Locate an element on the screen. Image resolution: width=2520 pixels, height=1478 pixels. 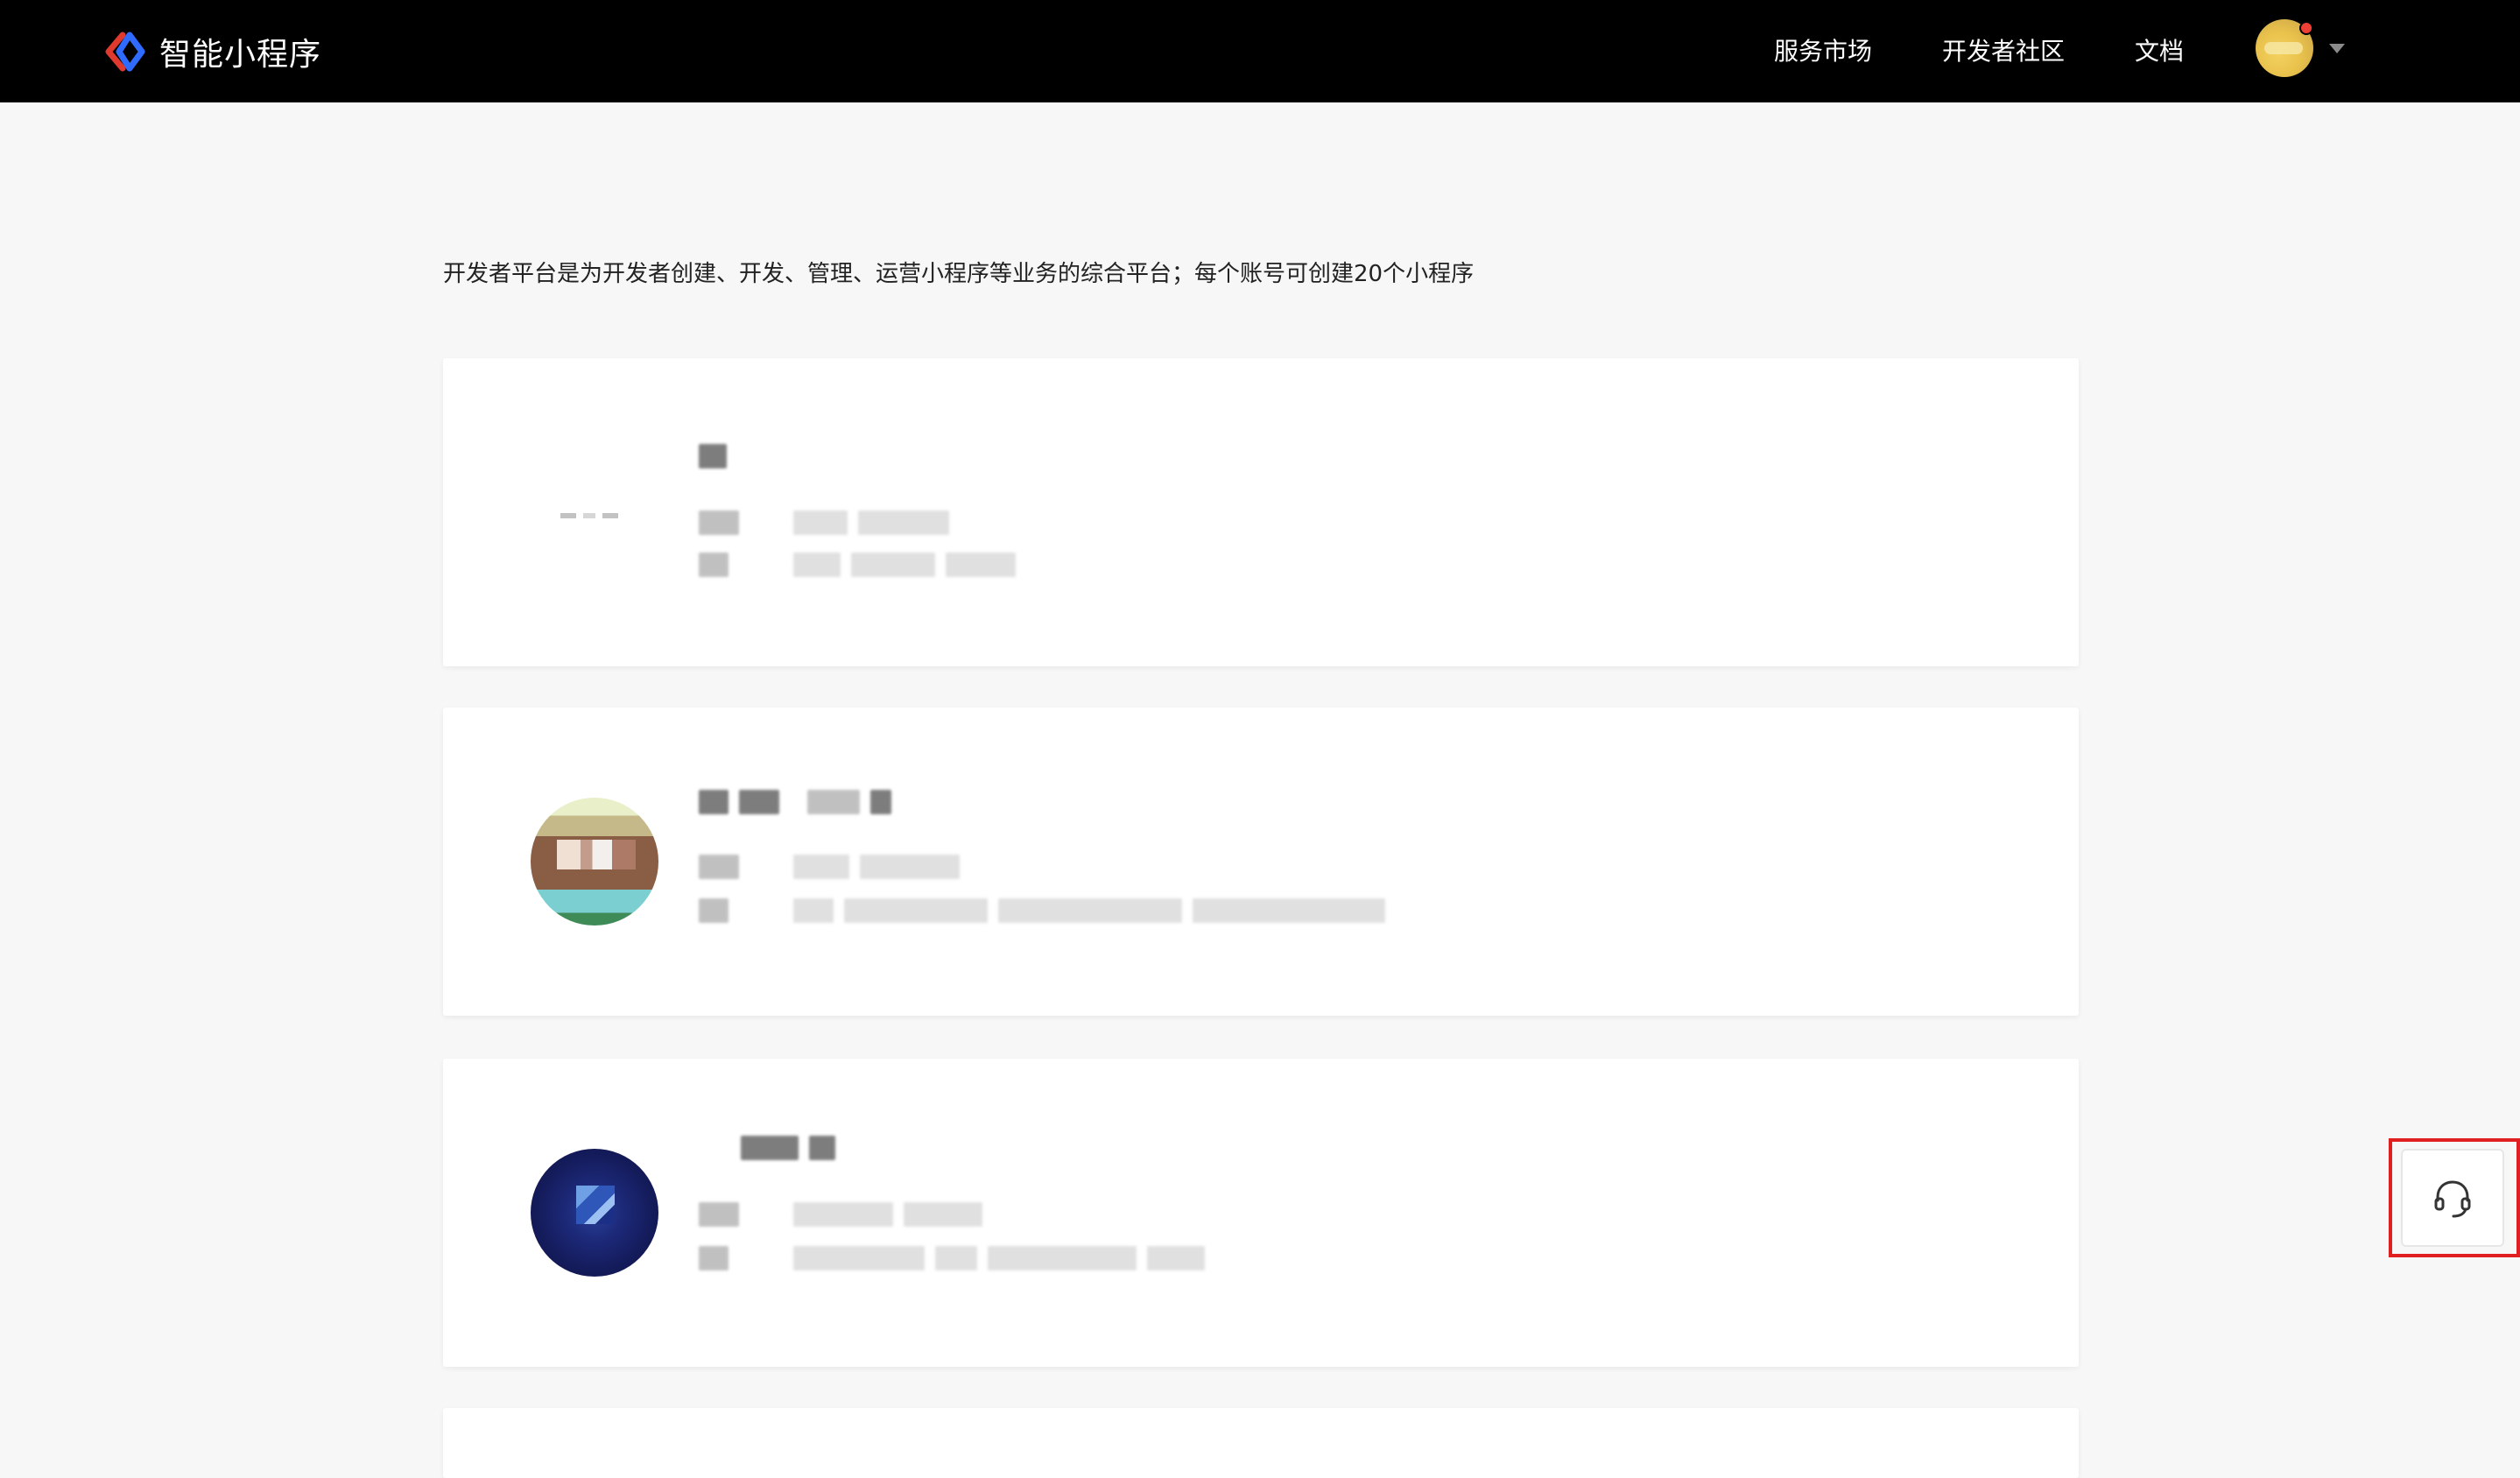
top-navigation-bar: 智能小程序 服务市场 开发者社区 文档 is located at coordinates (1260, 51).